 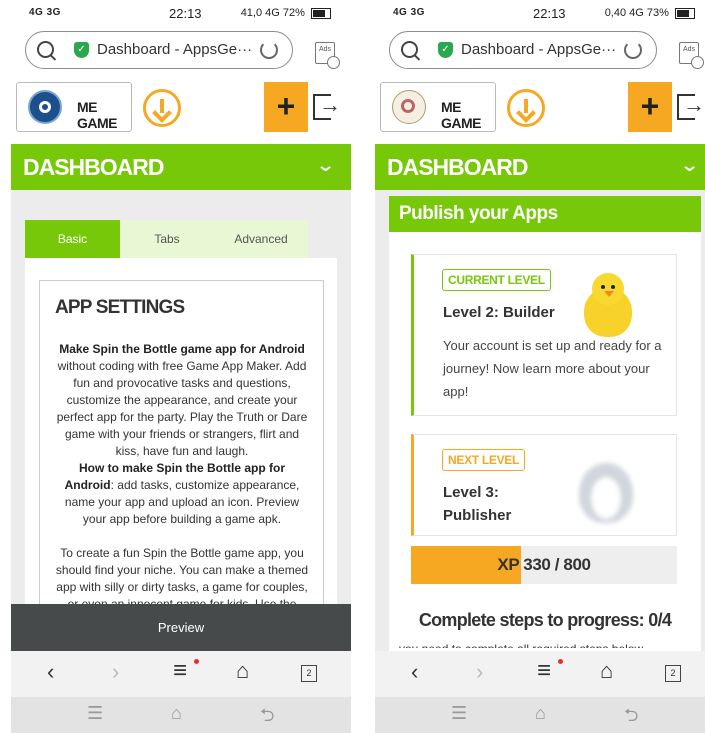 What do you see at coordinates (409, 107) in the screenshot?
I see `seal-logo-icon` at bounding box center [409, 107].